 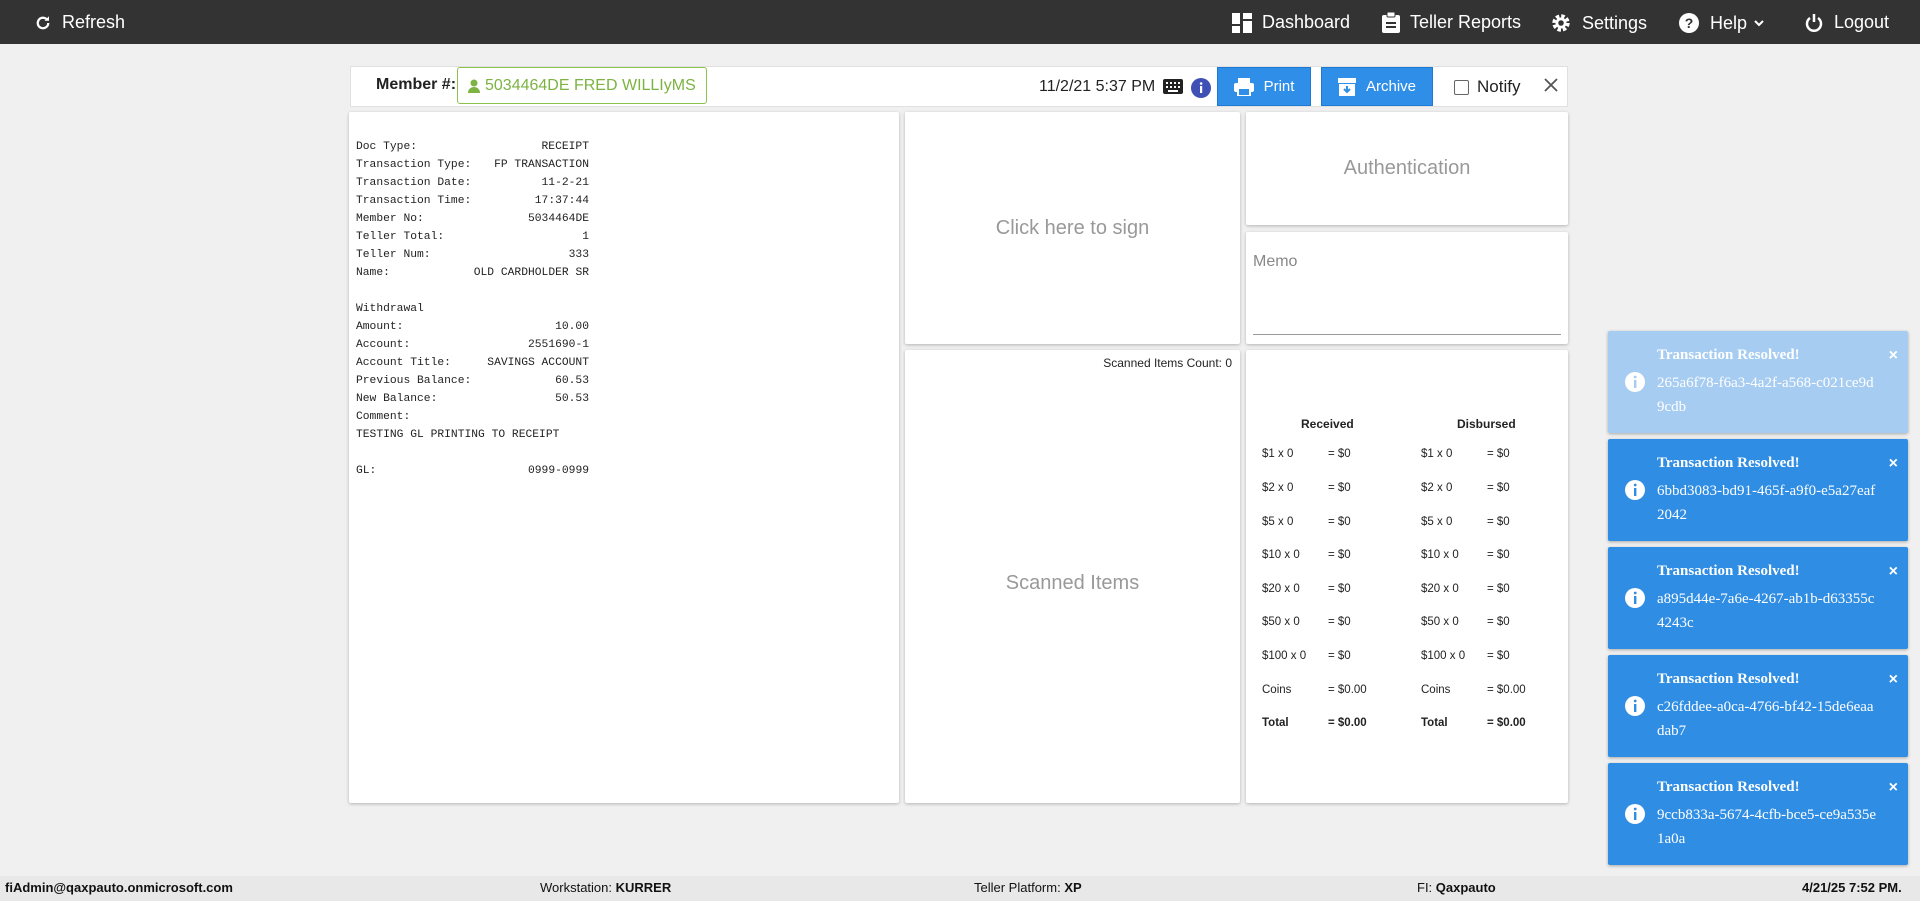 What do you see at coordinates (79, 22) in the screenshot?
I see `refresh-button: Refresh` at bounding box center [79, 22].